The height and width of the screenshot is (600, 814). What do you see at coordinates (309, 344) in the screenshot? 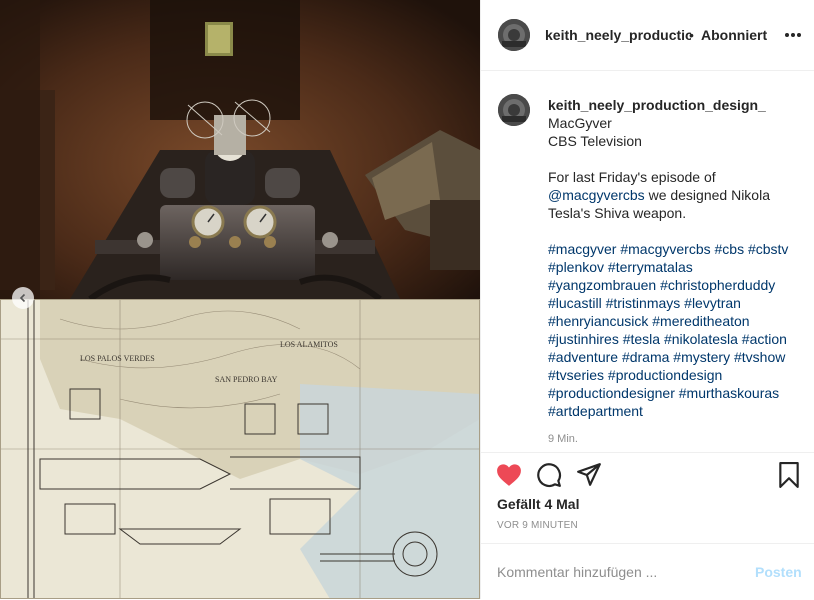
I see `svg-text: LOS ALAMITOS` at bounding box center [309, 344].